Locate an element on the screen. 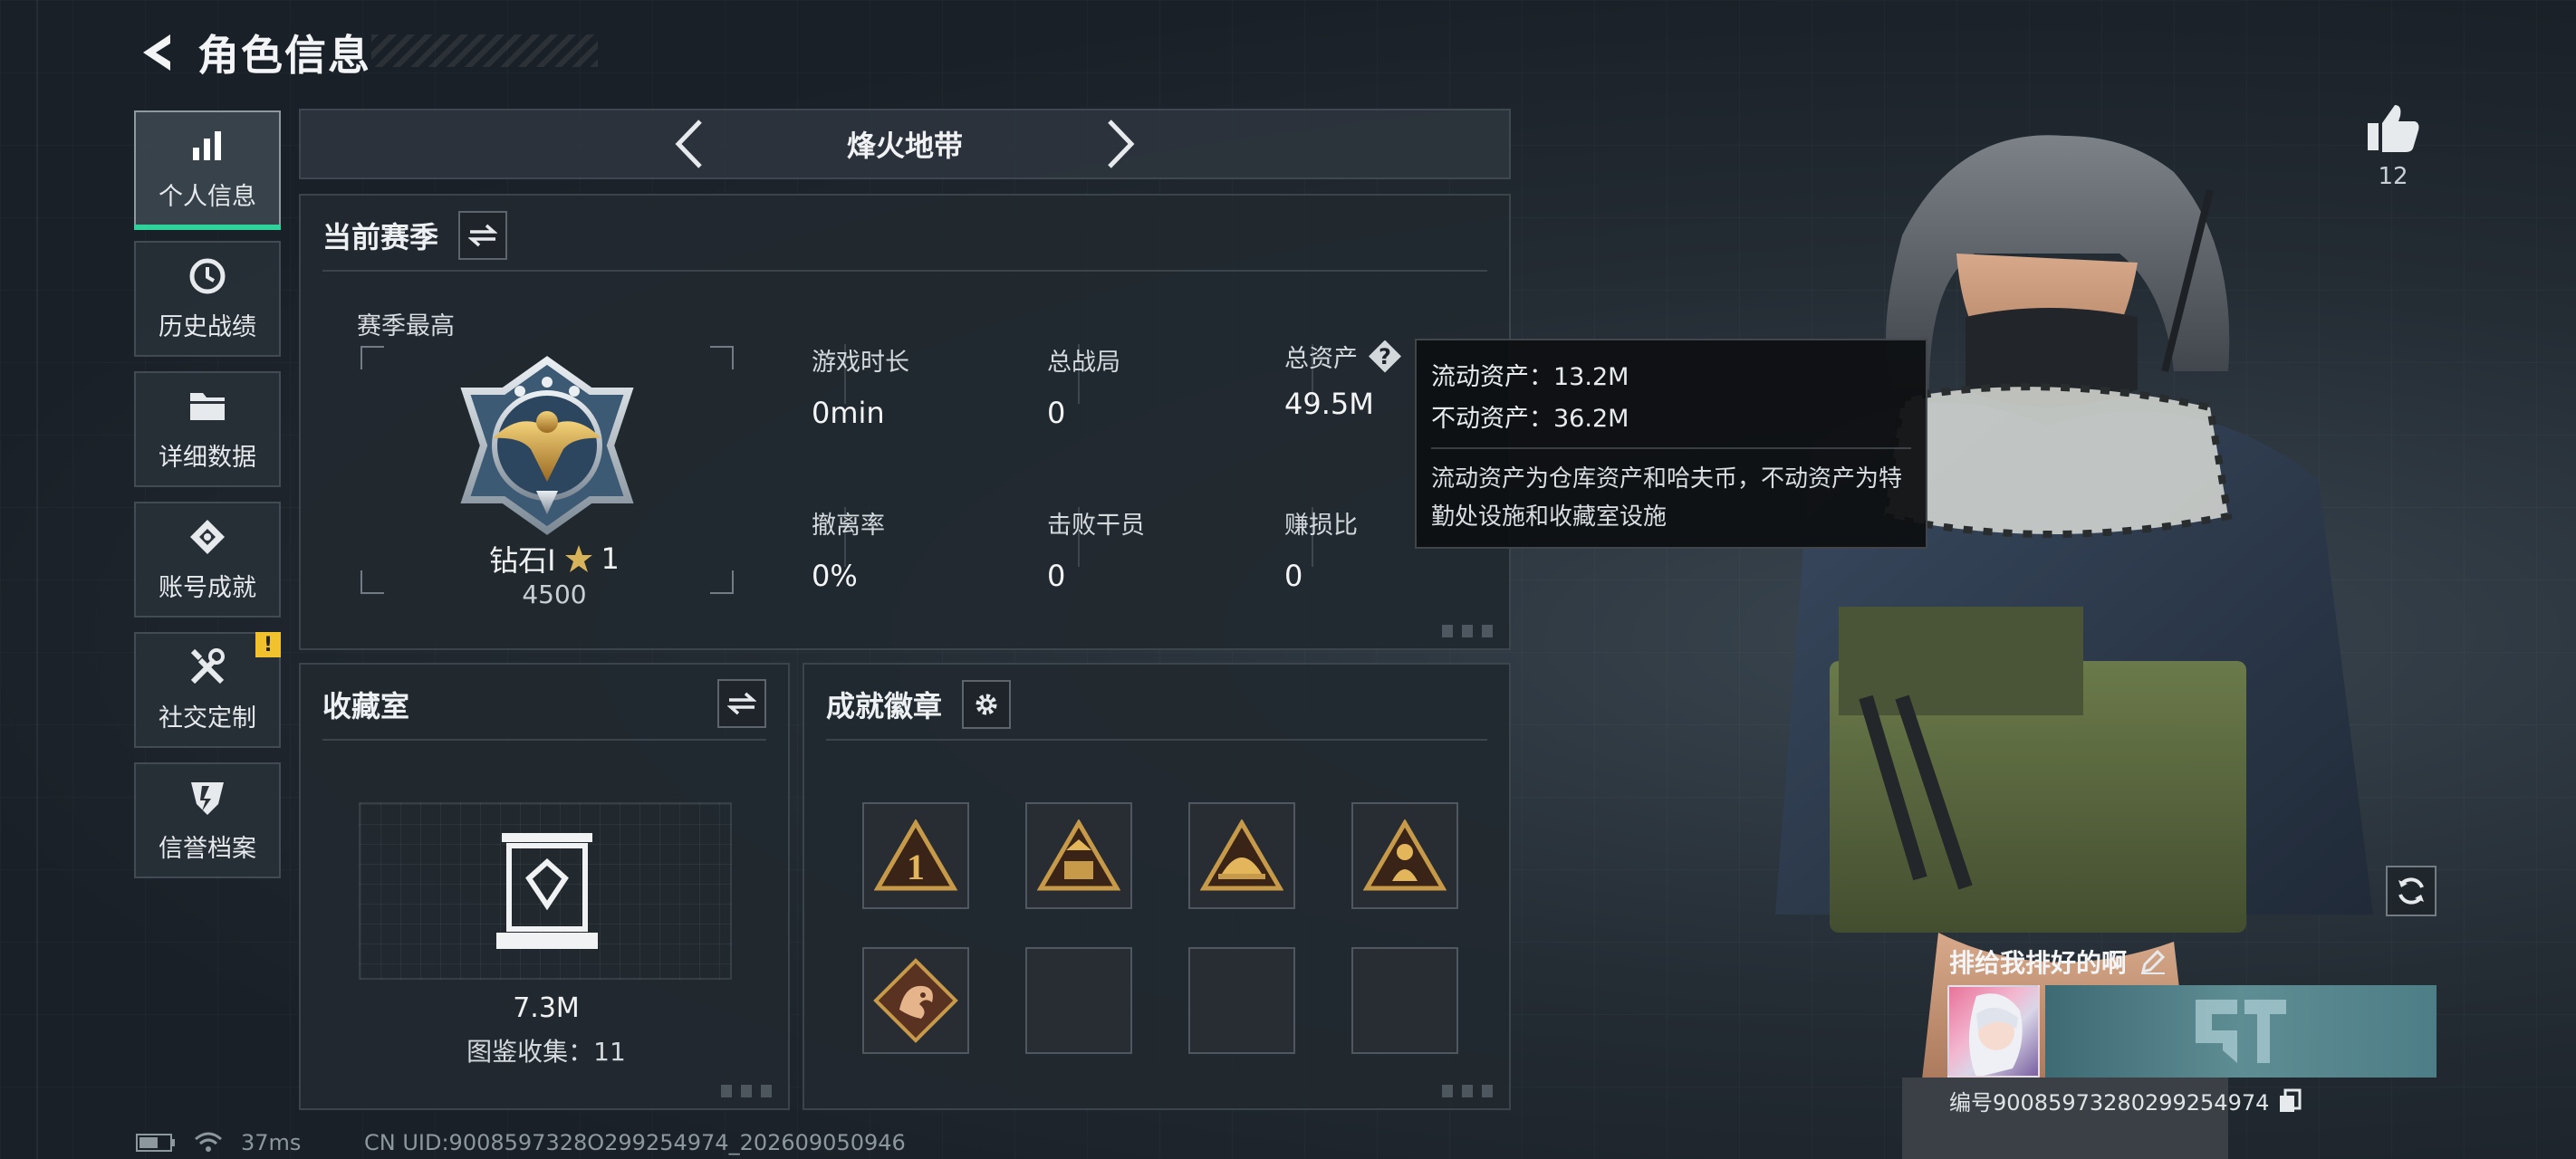  shield-icon is located at coordinates (207, 798).